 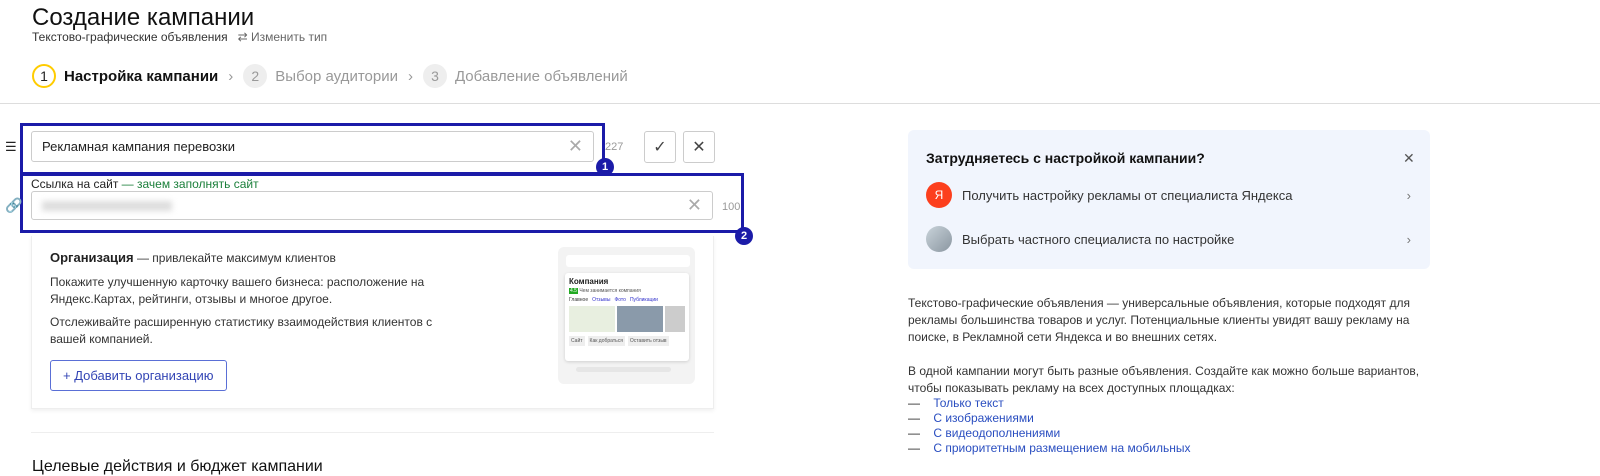 I want to click on org-title-hint: — привлекайте максимум клиентов, so click(x=234, y=258).